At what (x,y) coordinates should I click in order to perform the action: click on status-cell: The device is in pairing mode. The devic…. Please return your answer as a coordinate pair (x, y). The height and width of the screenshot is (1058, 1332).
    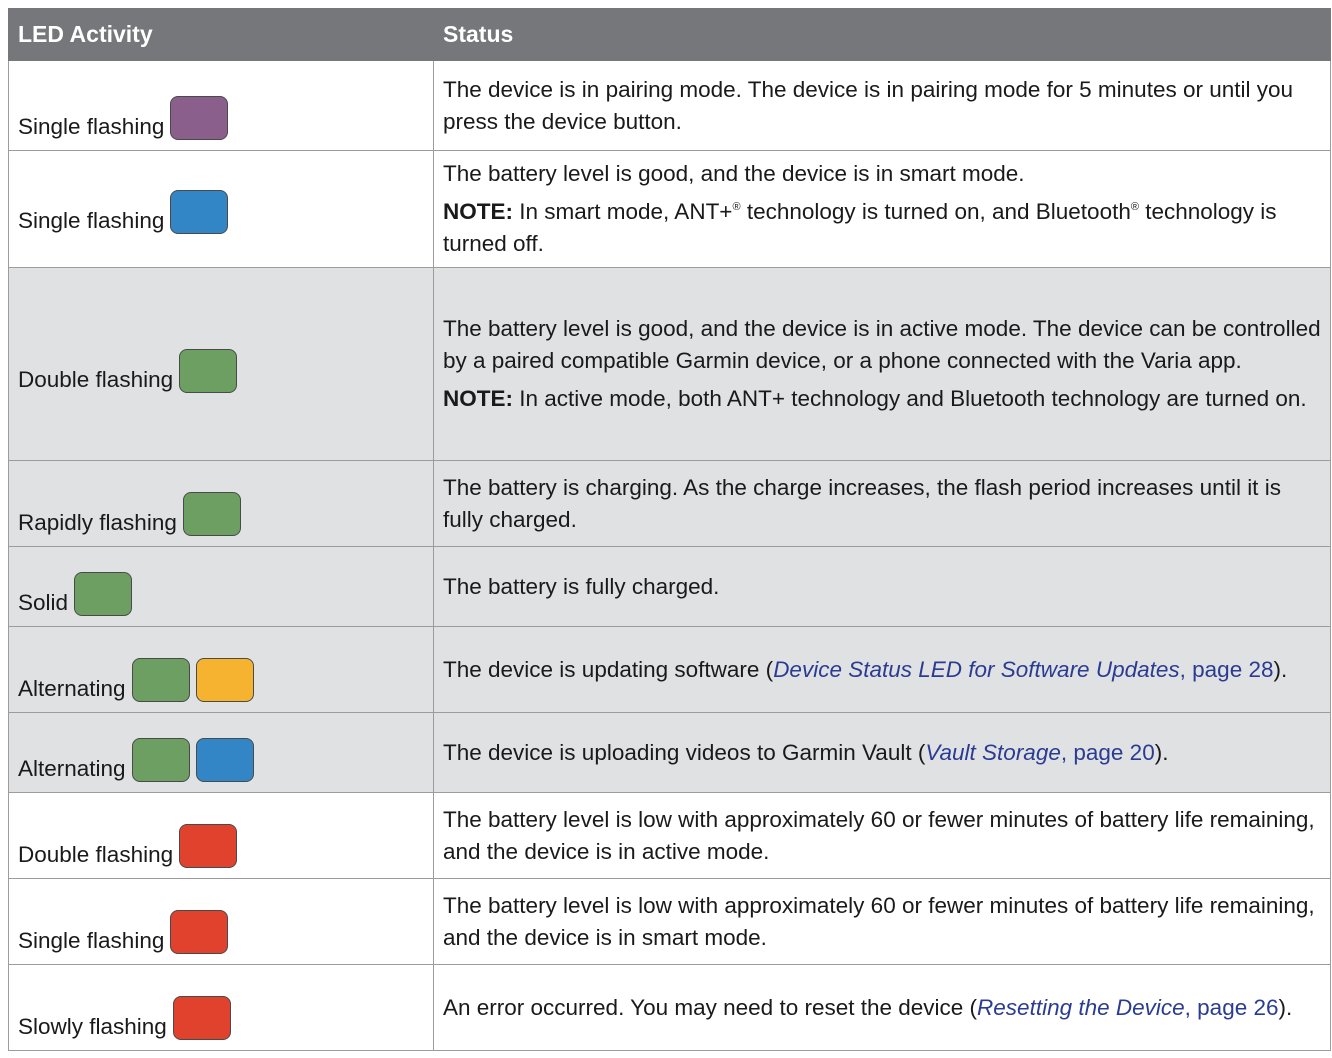
    Looking at the image, I should click on (882, 105).